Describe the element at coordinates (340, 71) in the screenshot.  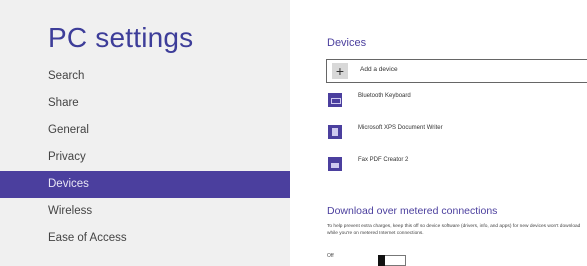
I see `plus-icon: +` at that location.